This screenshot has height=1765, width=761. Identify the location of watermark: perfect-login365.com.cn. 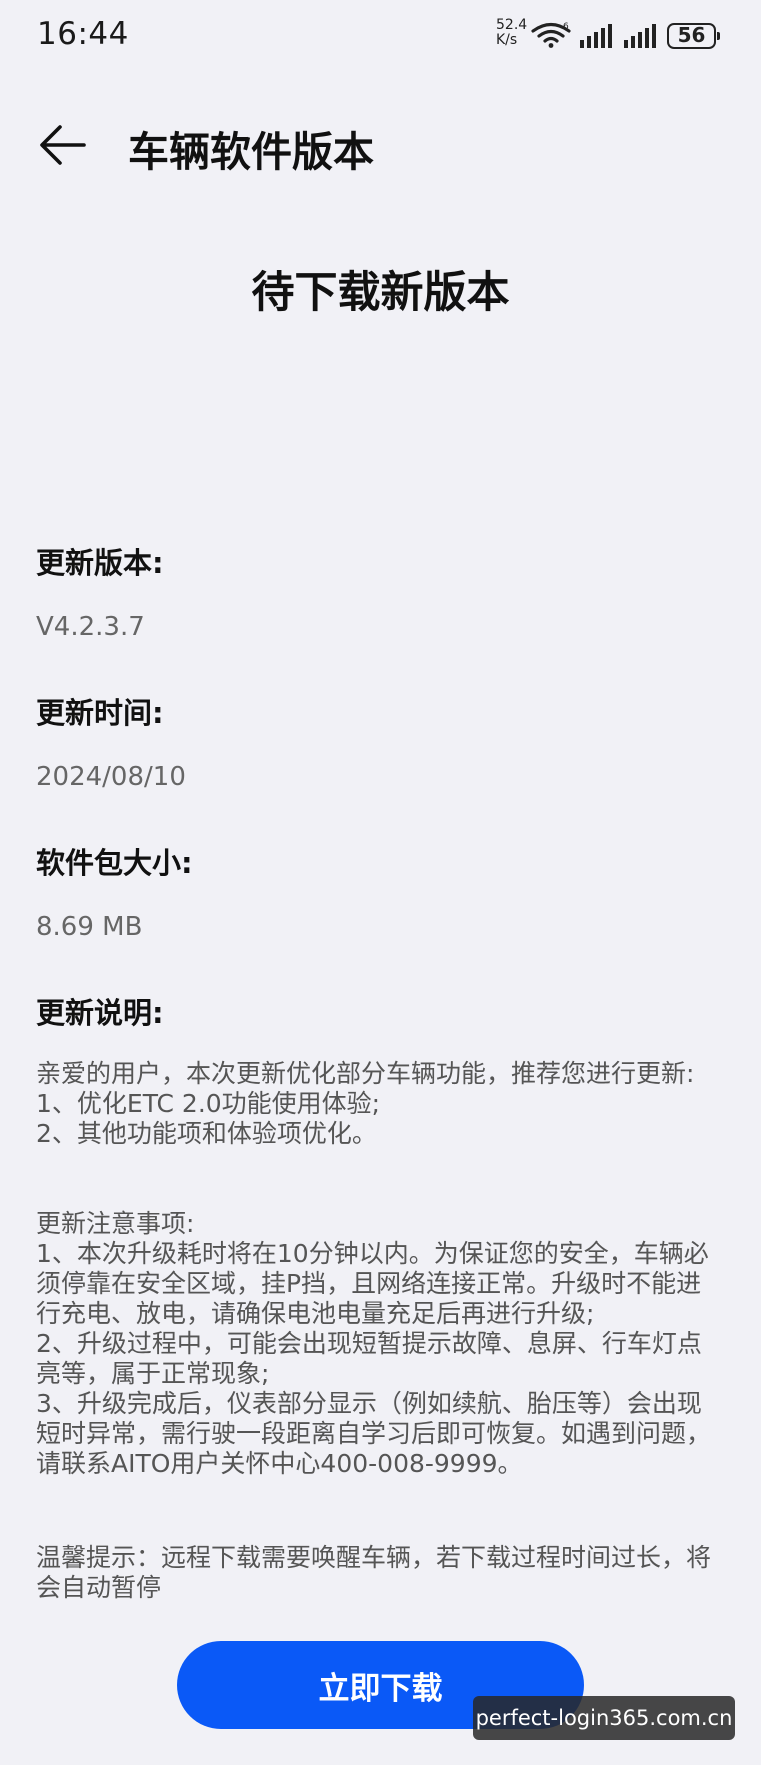
(604, 1718).